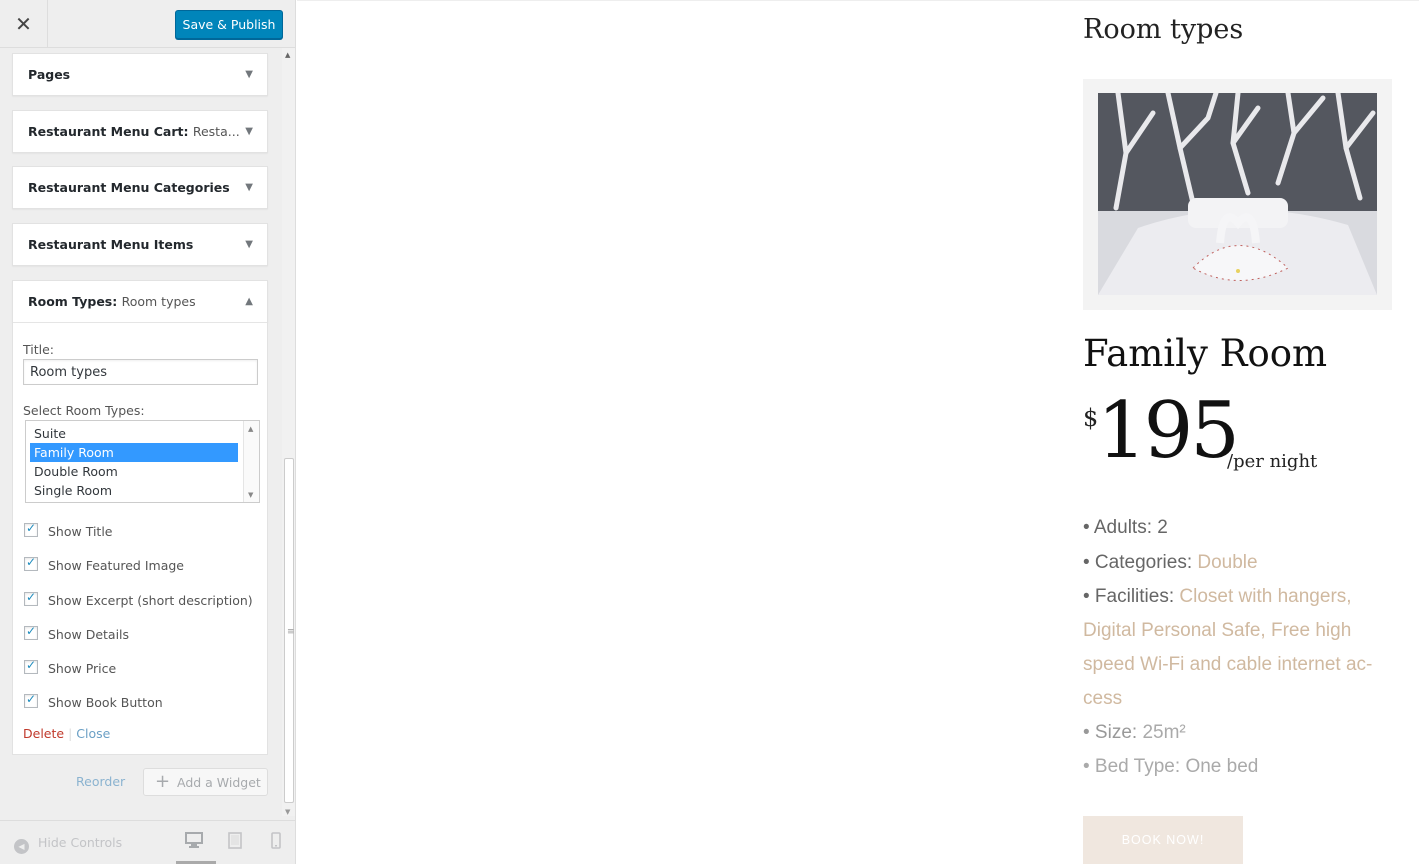  What do you see at coordinates (1138, 562) in the screenshot?
I see `detail-label: • Categories:` at bounding box center [1138, 562].